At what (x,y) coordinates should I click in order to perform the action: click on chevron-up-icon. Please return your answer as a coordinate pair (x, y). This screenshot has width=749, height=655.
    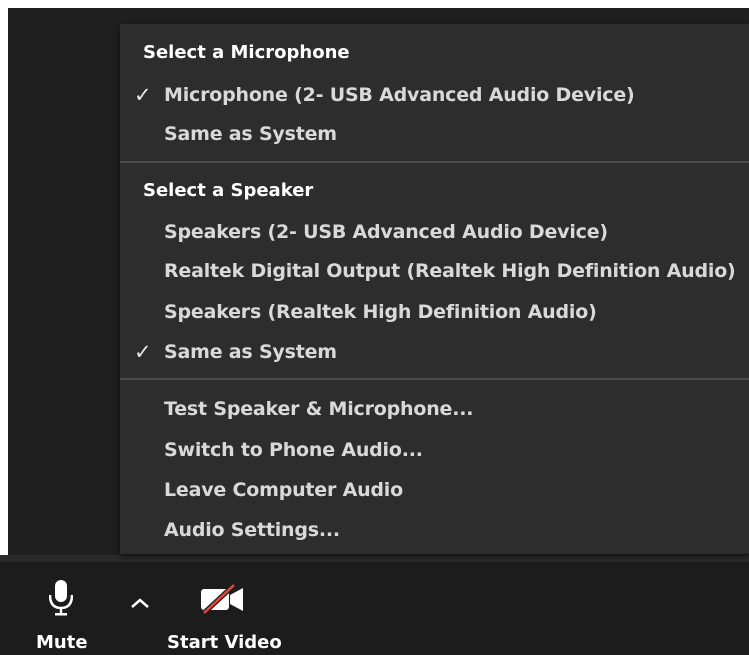
    Looking at the image, I should click on (140, 603).